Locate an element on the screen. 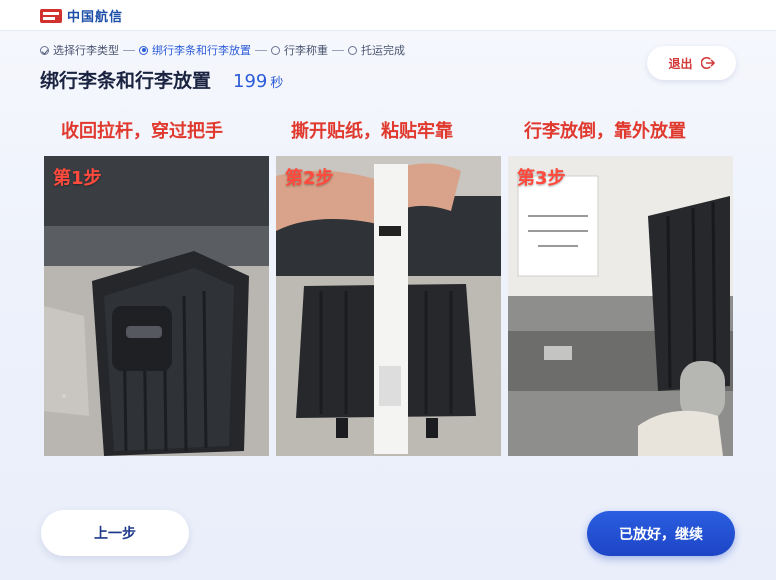 This screenshot has width=776, height=580. check-circle-icon is located at coordinates (44, 50).